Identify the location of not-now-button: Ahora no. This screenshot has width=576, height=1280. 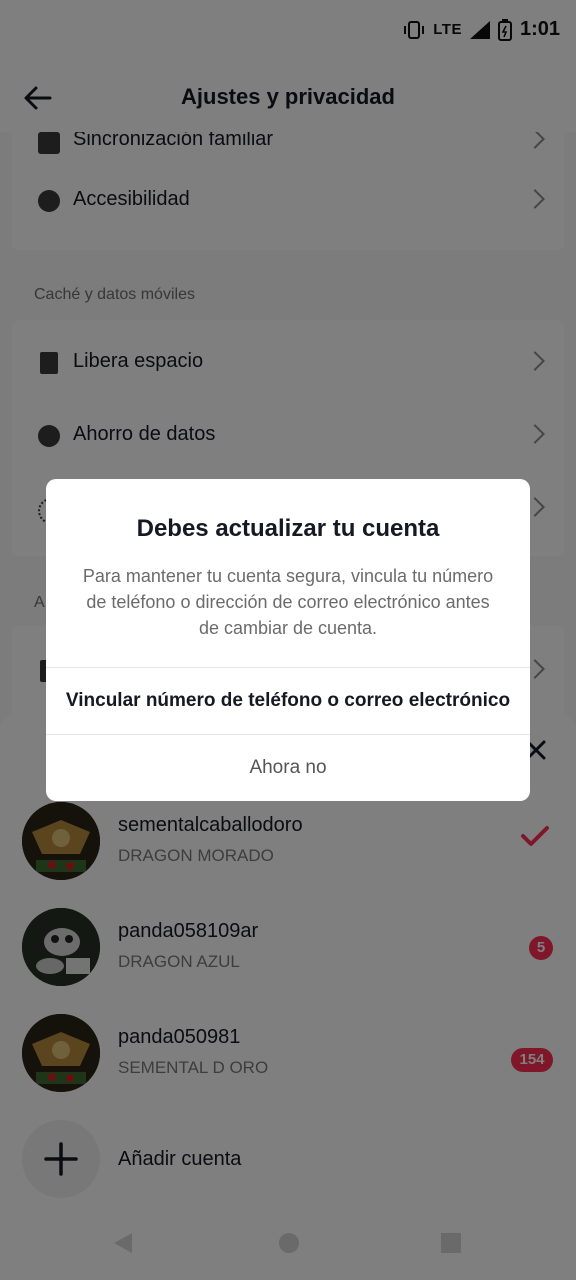
(288, 767).